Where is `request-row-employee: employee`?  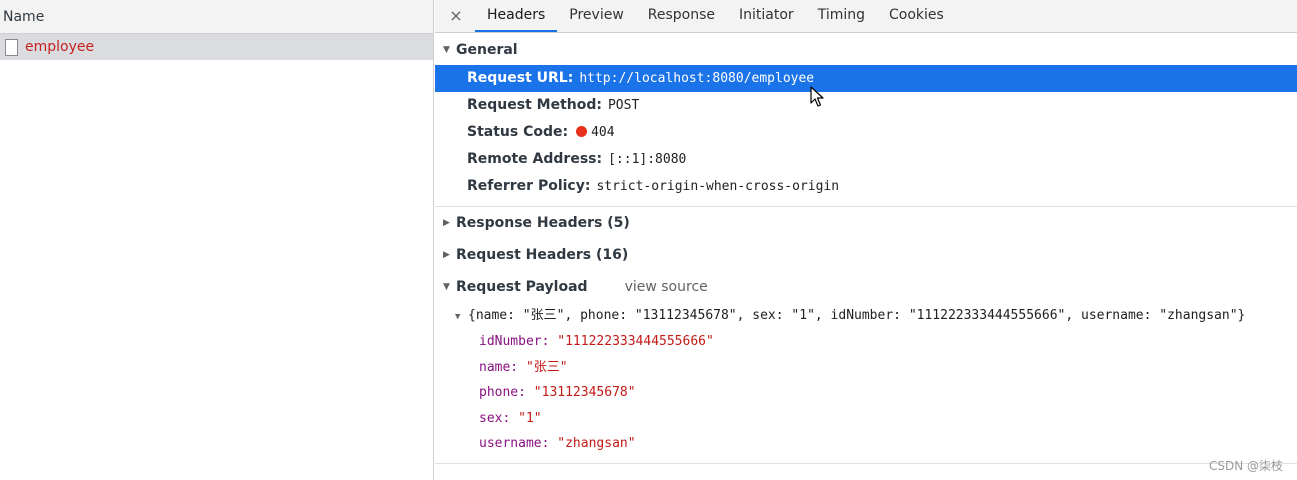 request-row-employee: employee is located at coordinates (216, 47).